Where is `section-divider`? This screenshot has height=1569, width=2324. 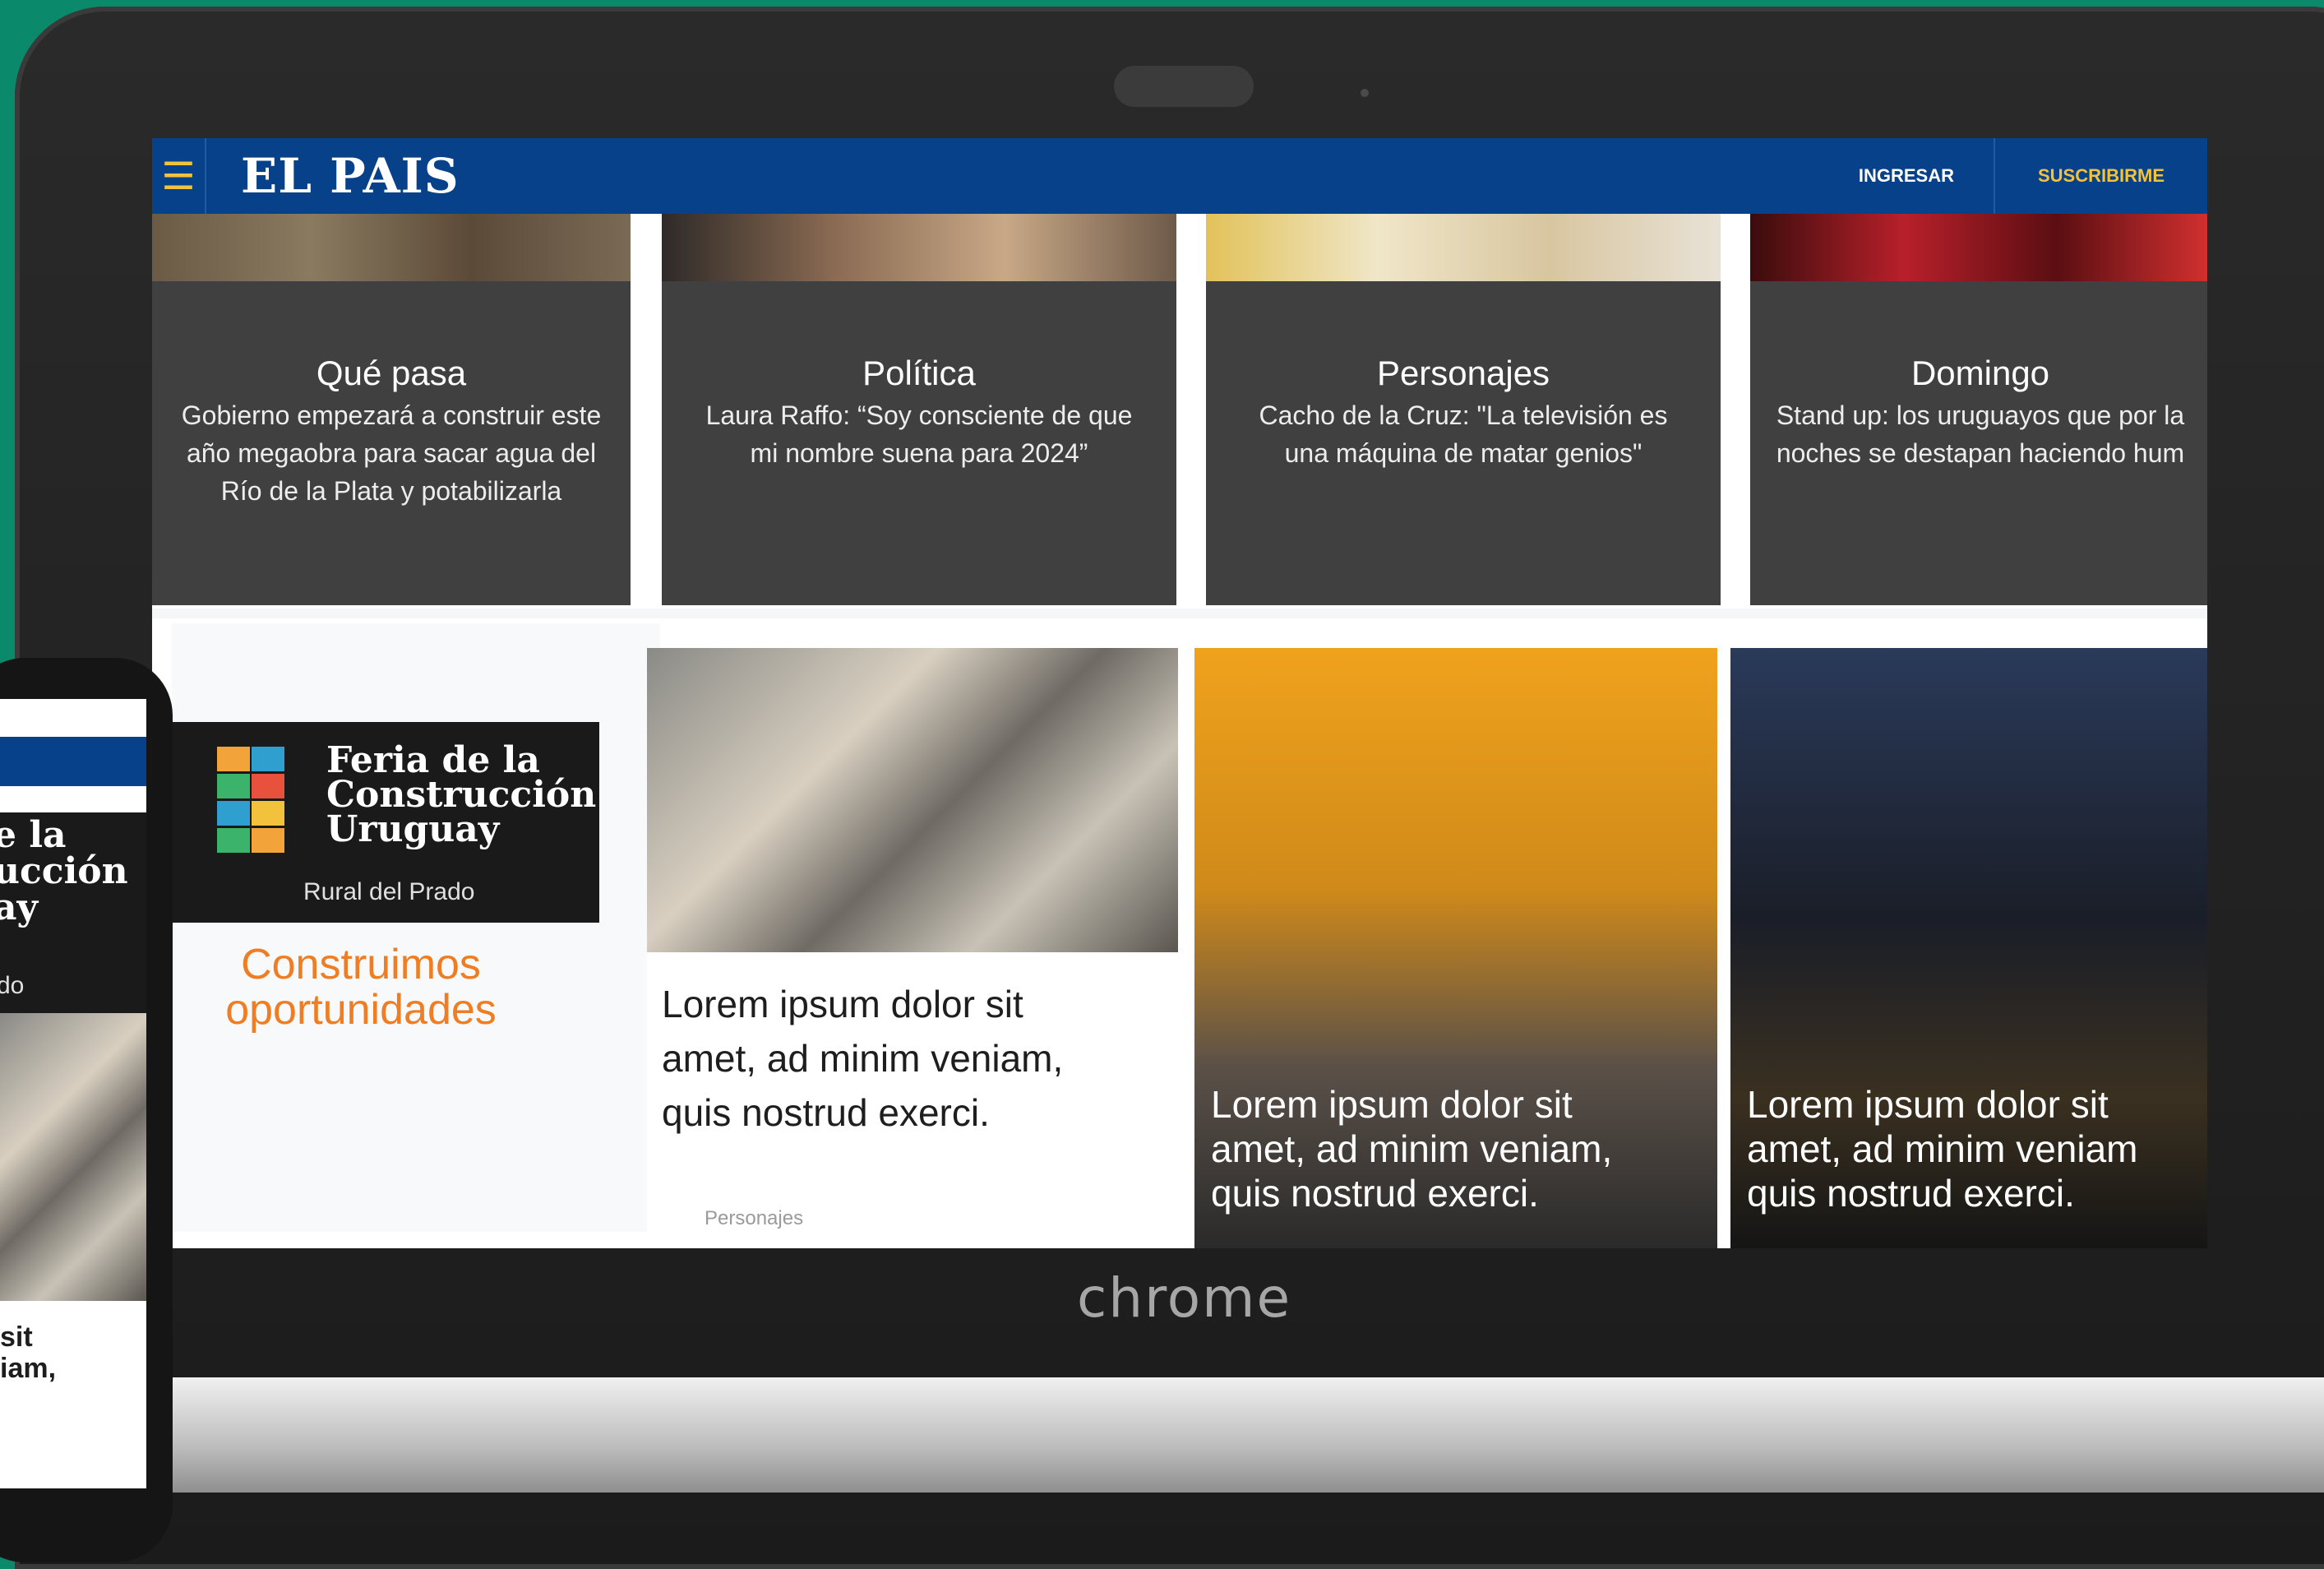 section-divider is located at coordinates (1179, 613).